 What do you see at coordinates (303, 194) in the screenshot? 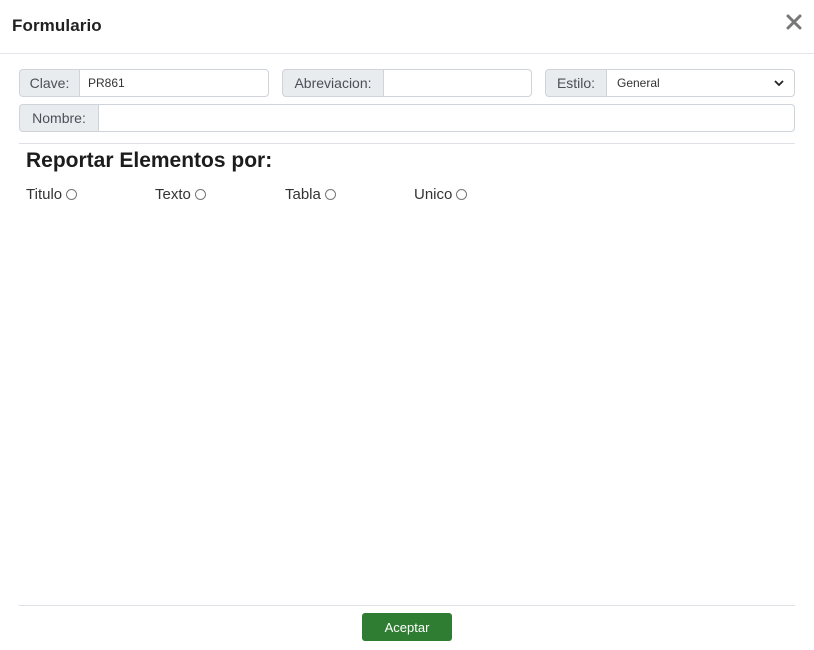
I see `radio-label: Tabla` at bounding box center [303, 194].